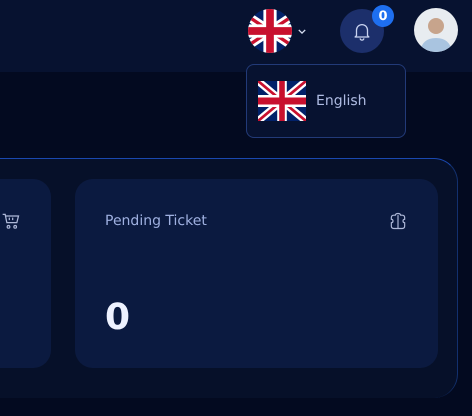 Image resolution: width=472 pixels, height=416 pixels. I want to click on card-title: Pending Ticket, so click(156, 221).